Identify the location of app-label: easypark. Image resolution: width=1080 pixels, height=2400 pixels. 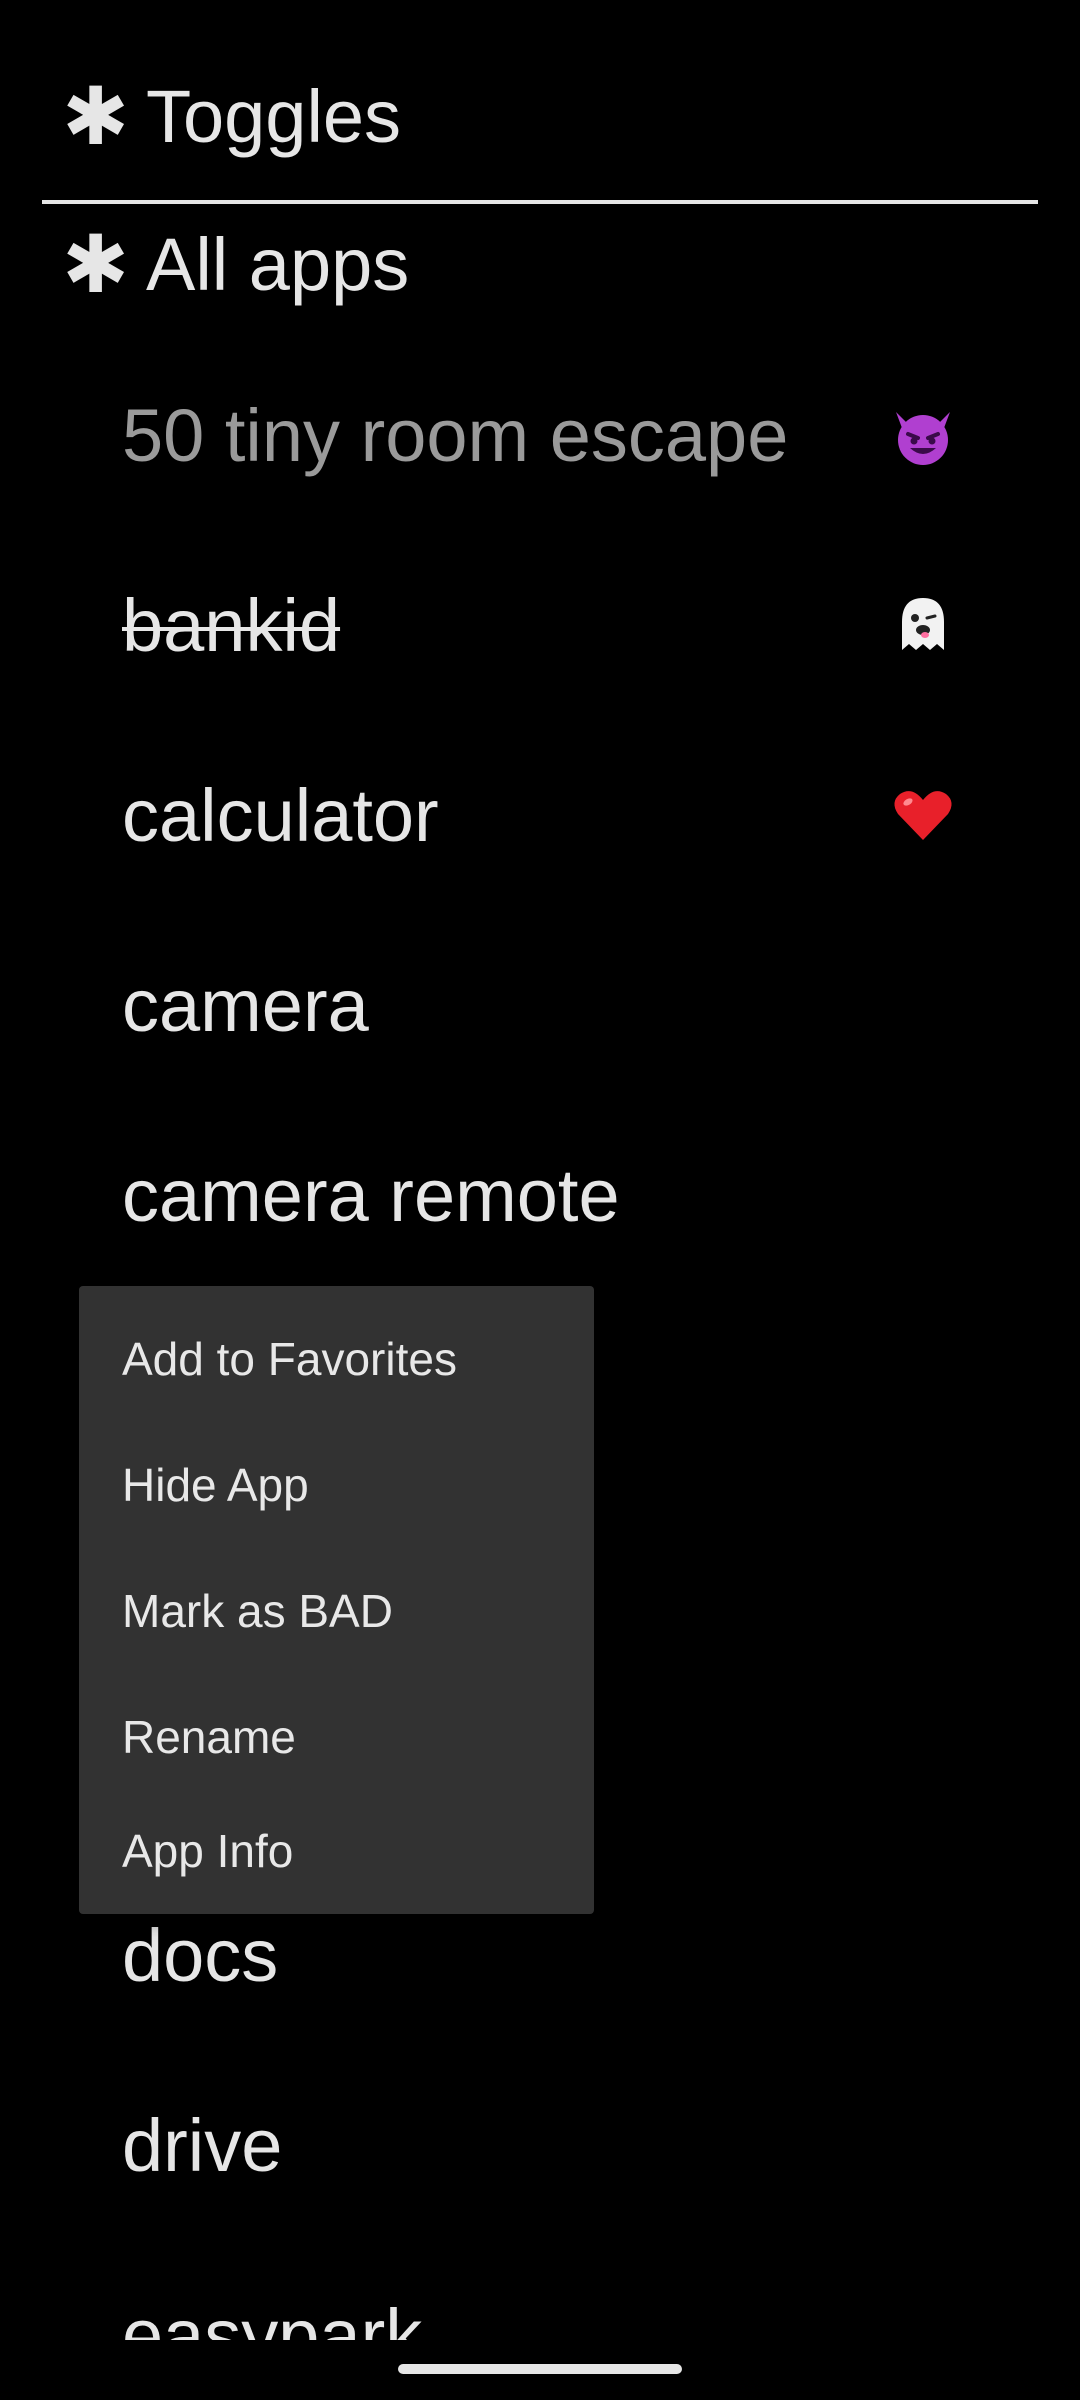
(272, 2317).